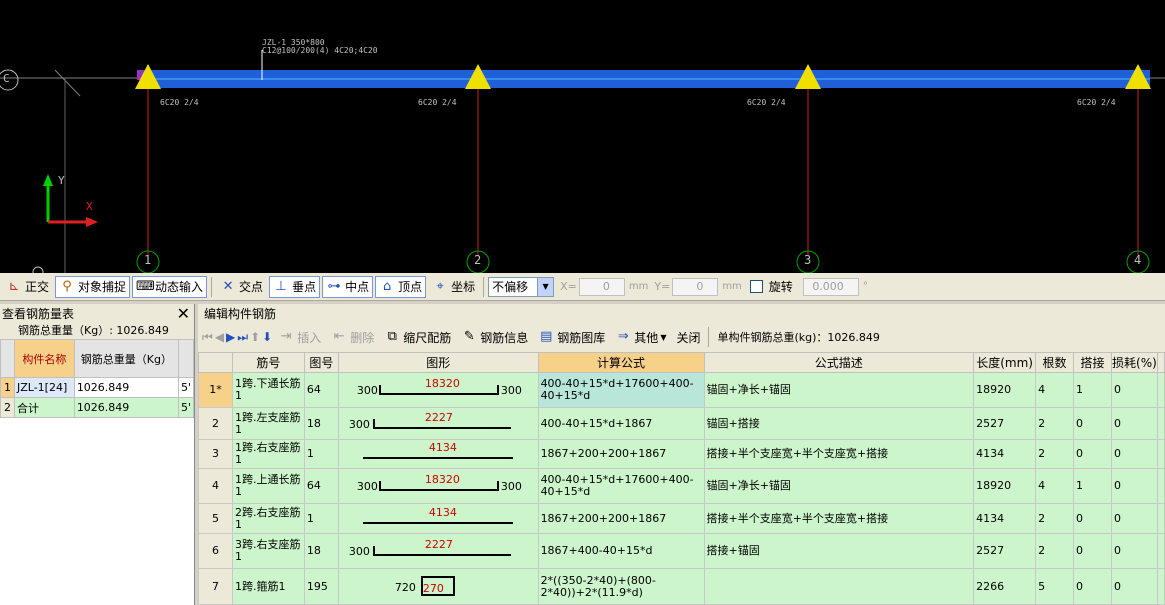 The width and height of the screenshot is (1165, 605). Describe the element at coordinates (839, 362) in the screenshot. I see `col-header-formula-desc: 公式描述` at that location.